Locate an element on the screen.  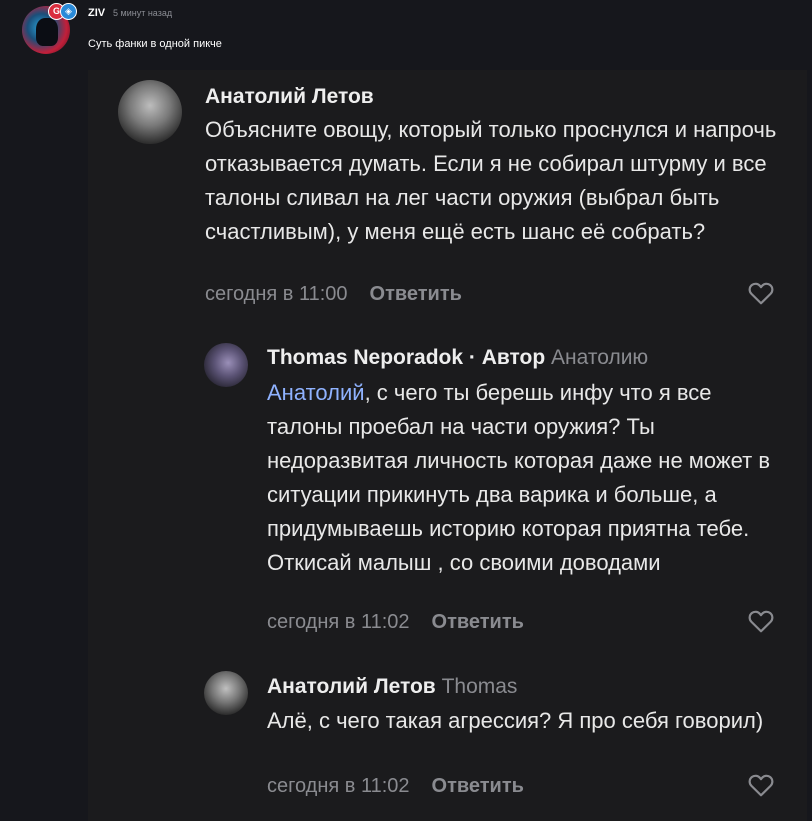
reply-to-name: Thomas is located at coordinates (479, 686).